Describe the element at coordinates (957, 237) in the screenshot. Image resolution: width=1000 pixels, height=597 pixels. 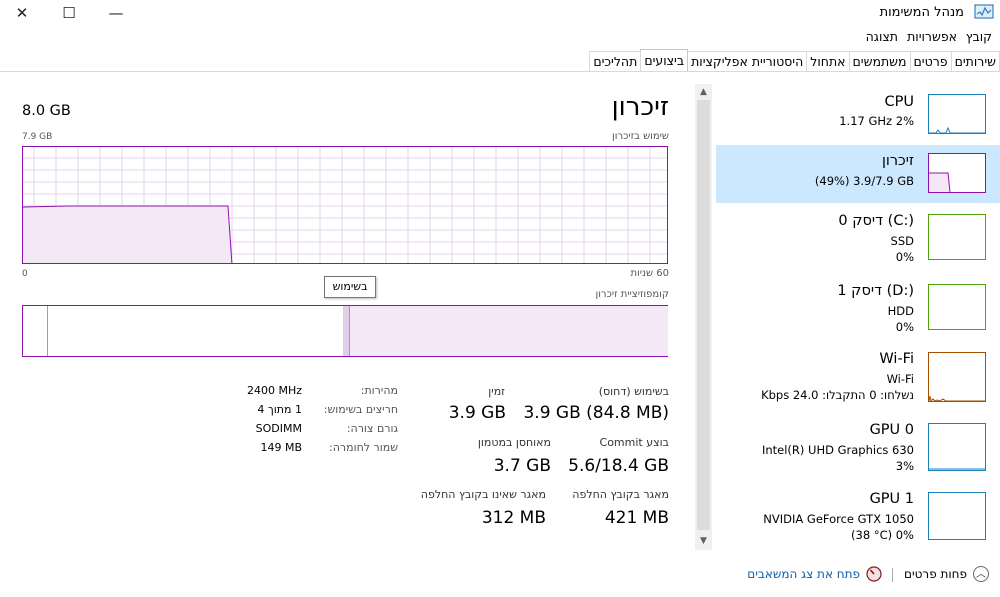
I see `disk-0-thumbnail-graph` at that location.